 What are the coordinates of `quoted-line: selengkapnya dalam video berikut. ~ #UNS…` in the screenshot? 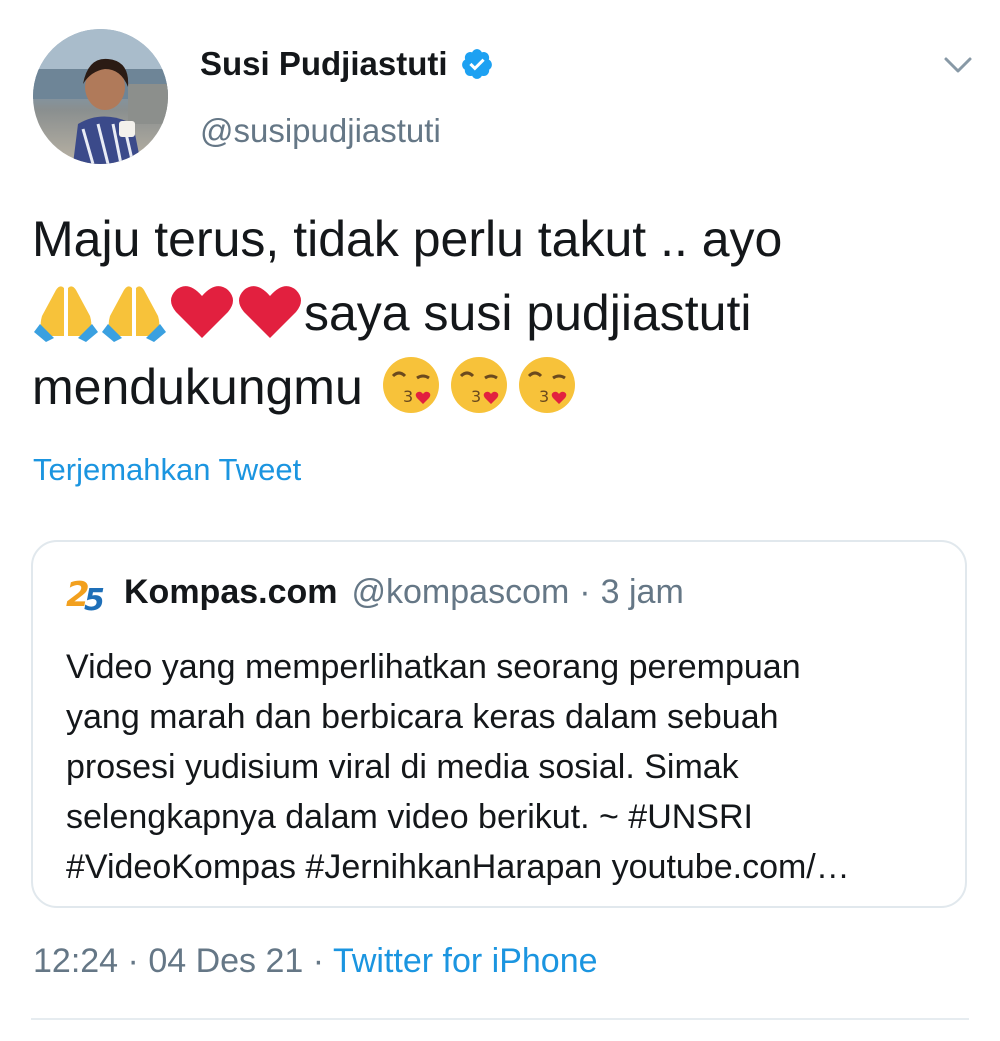 It's located at (409, 817).